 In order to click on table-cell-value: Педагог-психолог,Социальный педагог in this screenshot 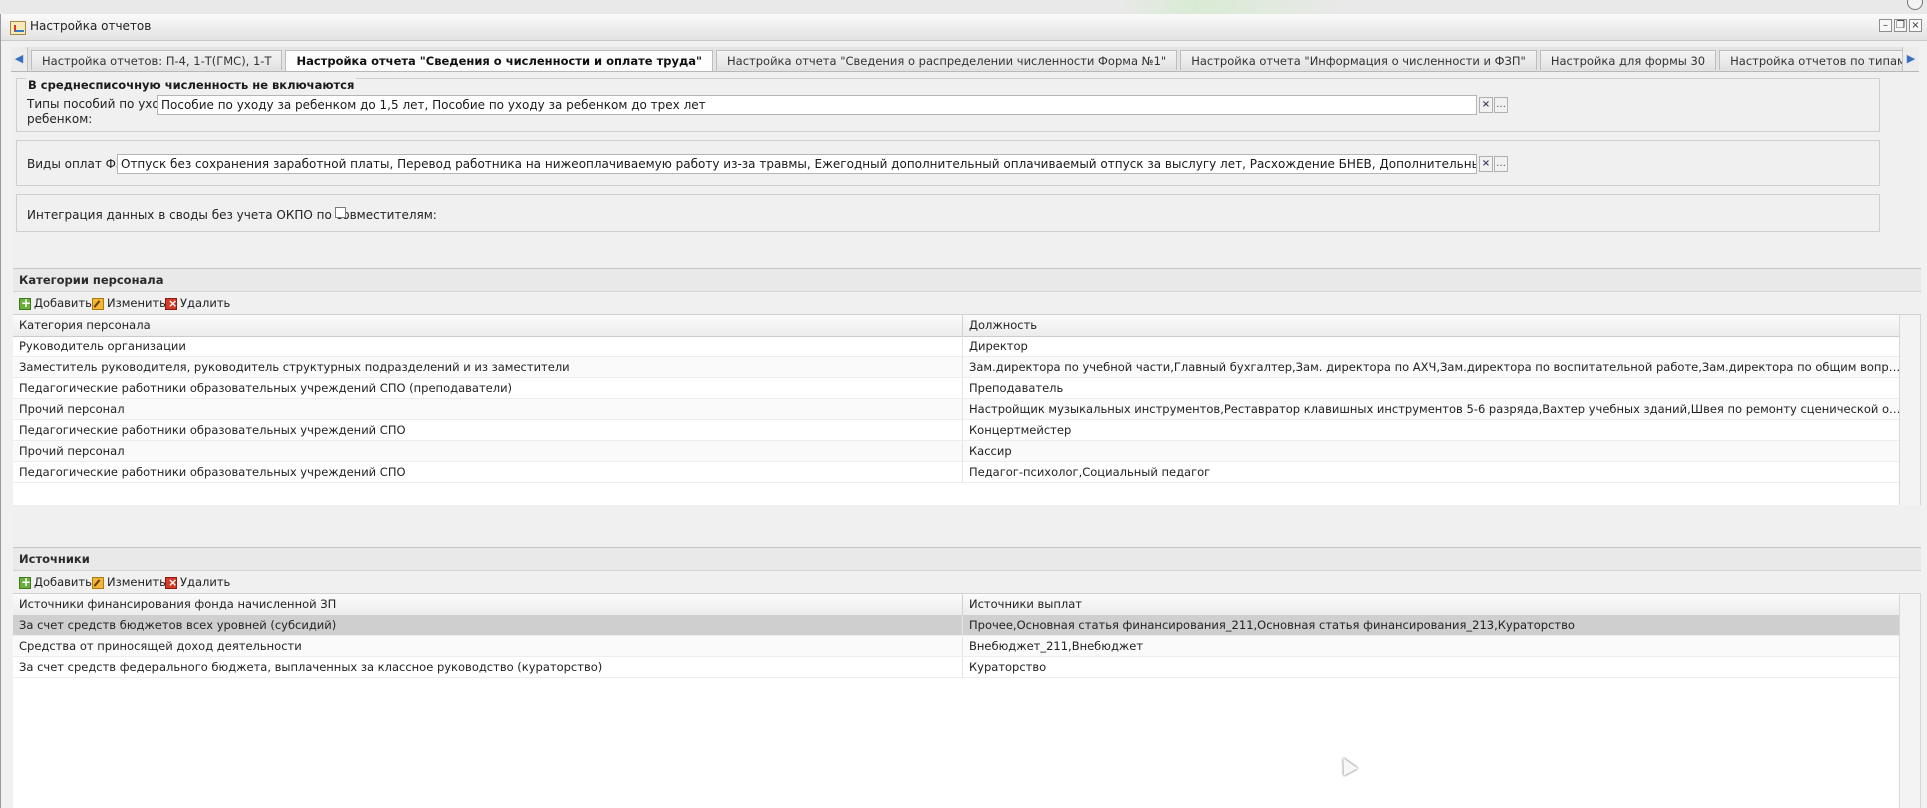, I will do `click(1090, 472)`.